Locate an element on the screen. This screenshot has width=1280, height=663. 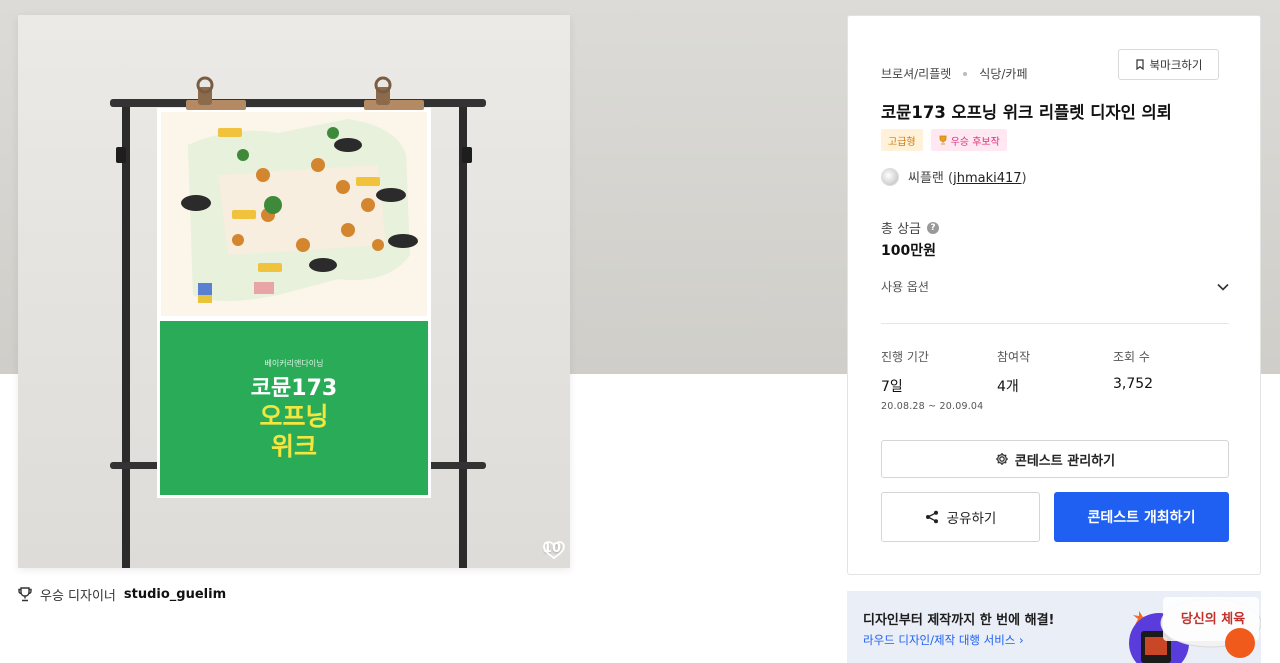
stat-duration: 진행 기간 7일 20.08.28 ~ 20.09.04 is located at coordinates (939, 380).